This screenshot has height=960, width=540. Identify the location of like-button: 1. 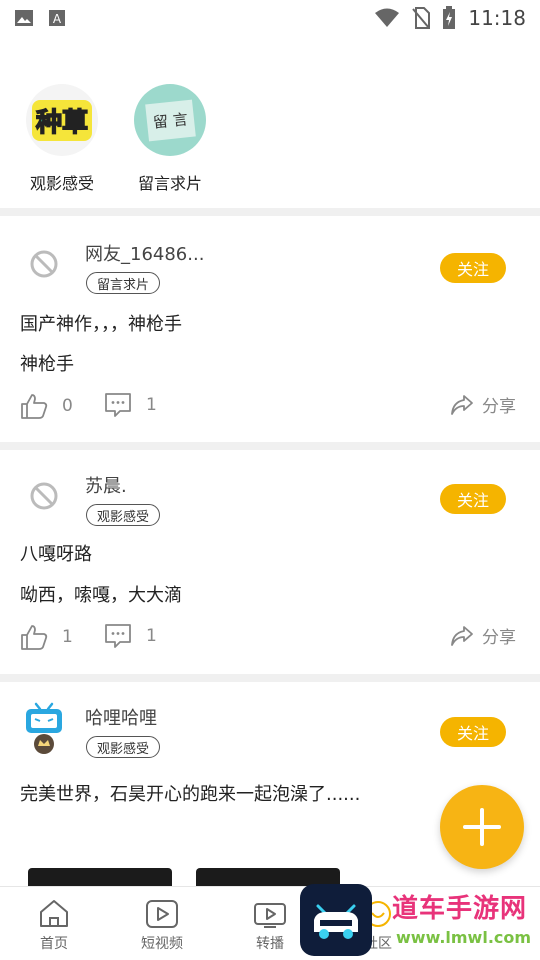
(46, 637).